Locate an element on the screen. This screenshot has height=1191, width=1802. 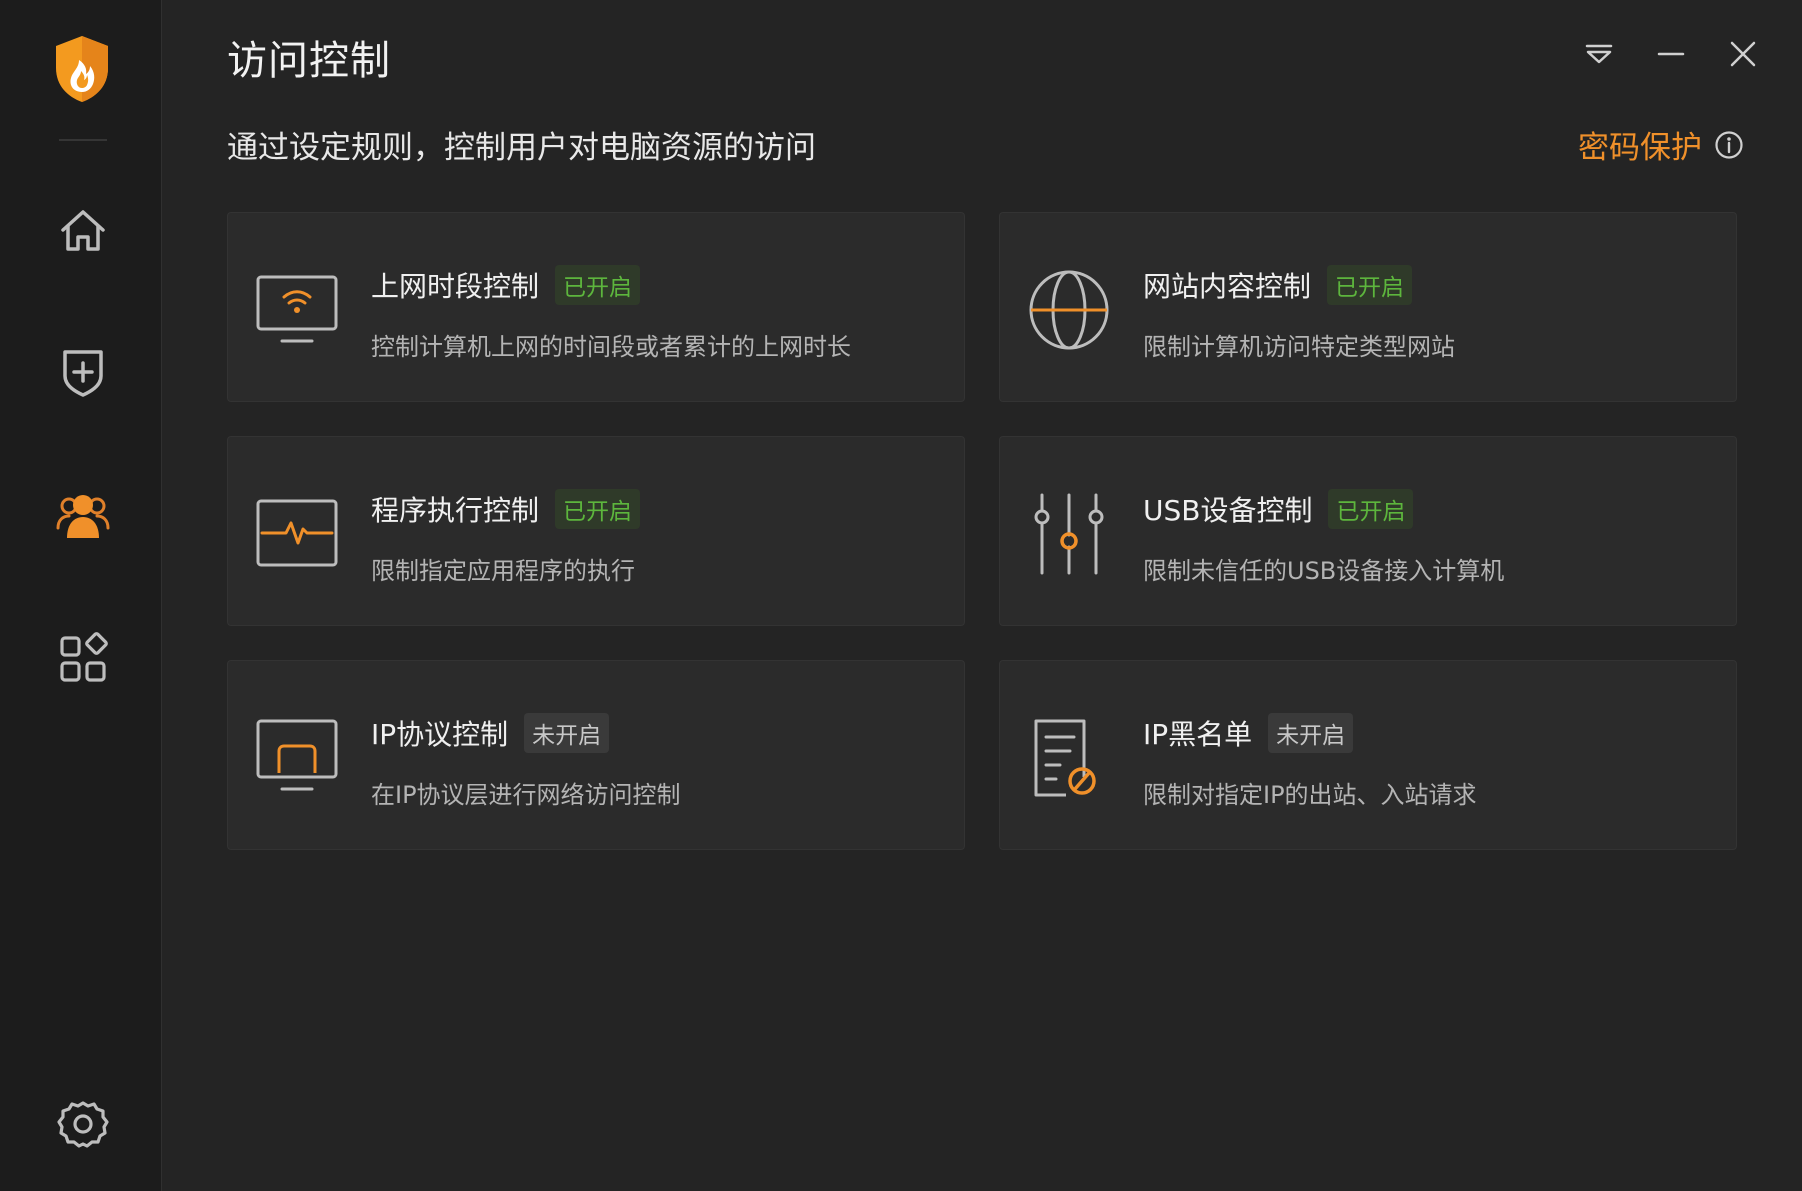
globe-icon is located at coordinates (1069, 310).